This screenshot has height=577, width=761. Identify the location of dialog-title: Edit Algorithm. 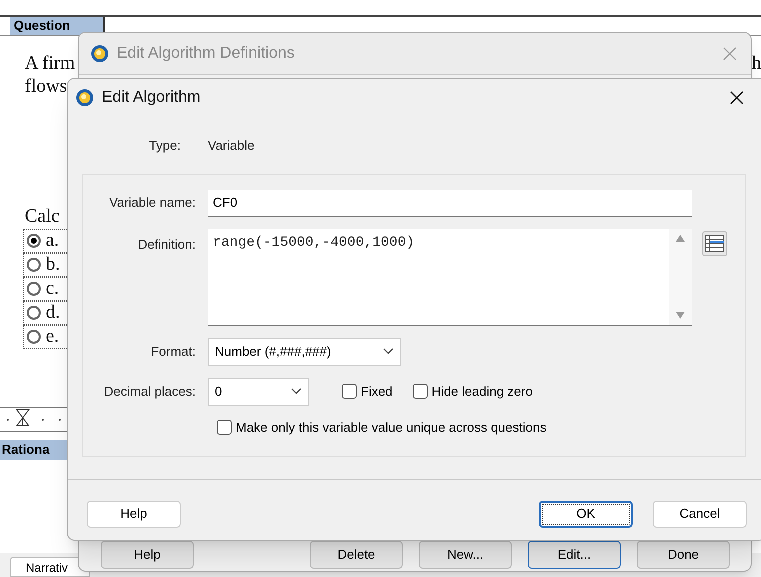
(151, 98).